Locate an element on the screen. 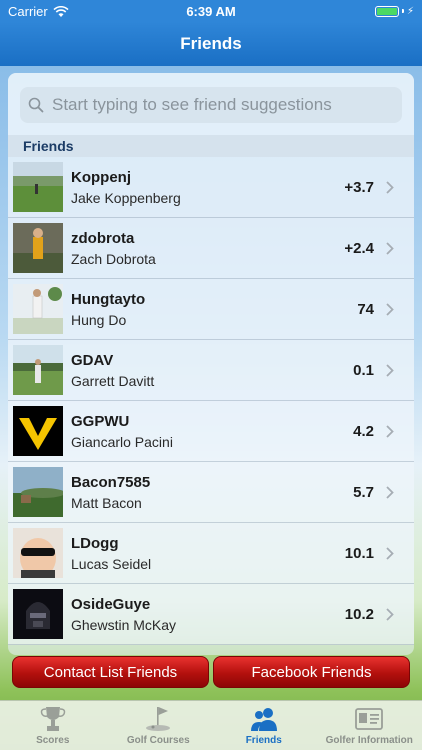  page-title: Friends is located at coordinates (211, 43).